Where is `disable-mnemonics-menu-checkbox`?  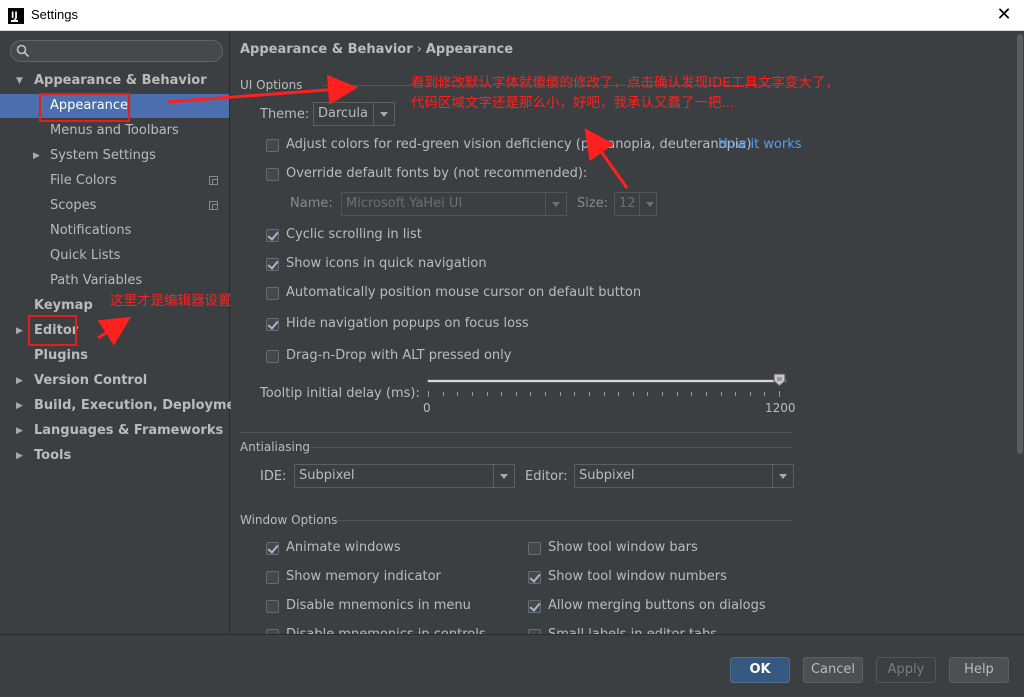 disable-mnemonics-menu-checkbox is located at coordinates (272, 606).